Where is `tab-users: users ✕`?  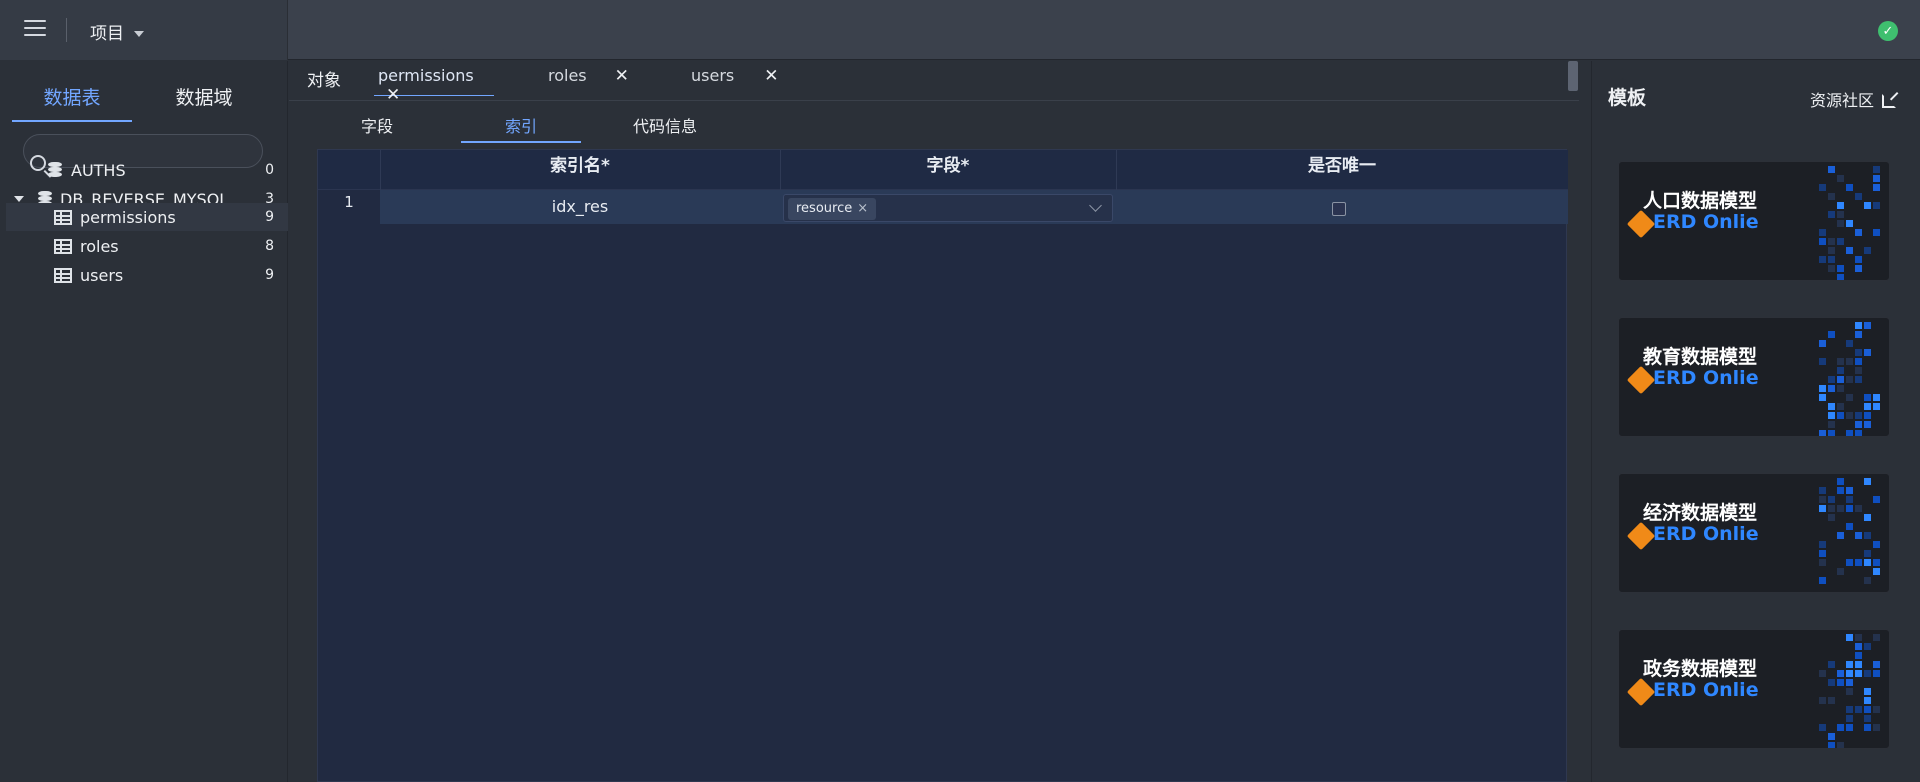
tab-users: users ✕ is located at coordinates (751, 81).